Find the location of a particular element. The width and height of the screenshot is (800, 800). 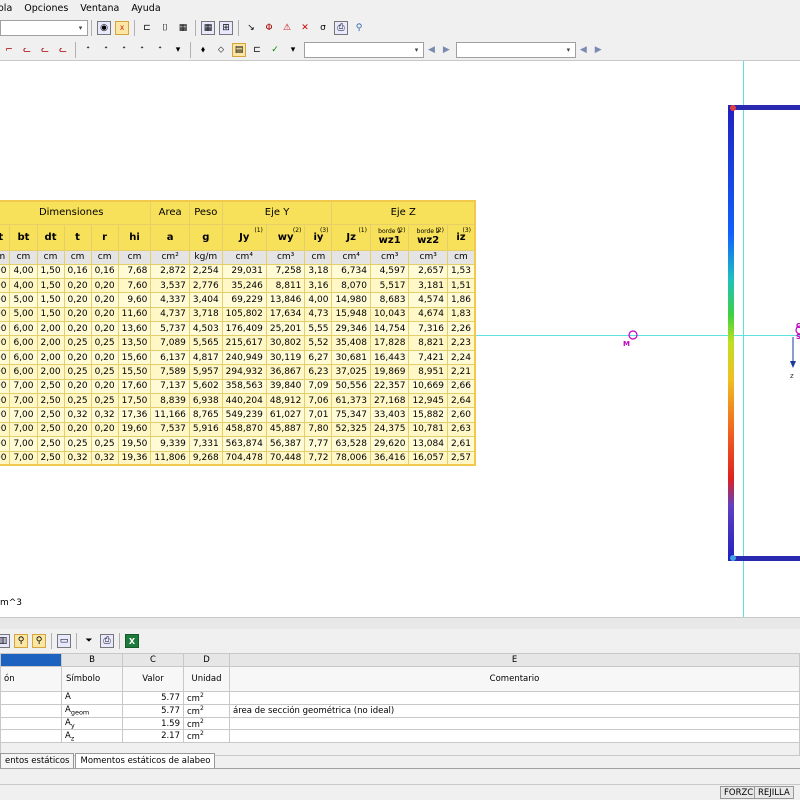

tab-momentos-estaticos: entos estáticos is located at coordinates (37, 760).